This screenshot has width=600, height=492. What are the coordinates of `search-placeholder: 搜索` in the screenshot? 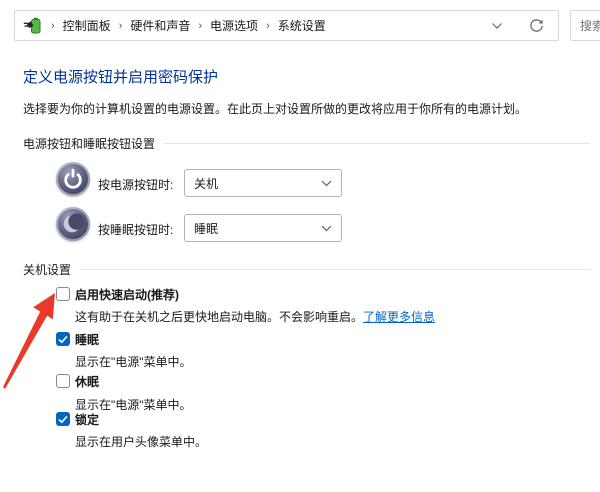 It's located at (590, 26).